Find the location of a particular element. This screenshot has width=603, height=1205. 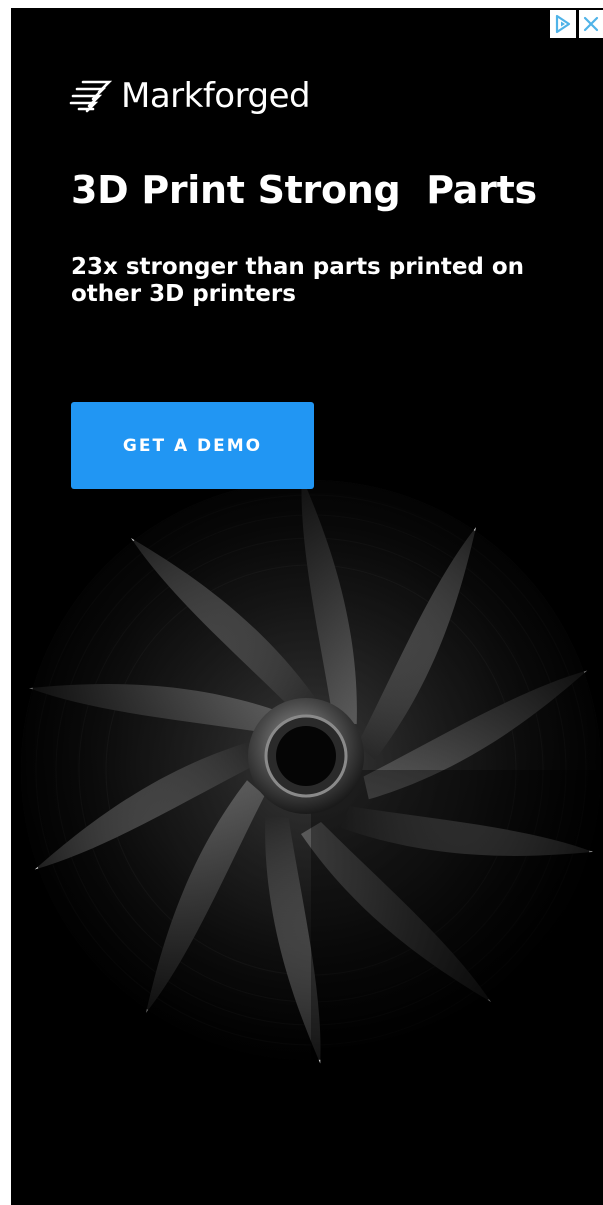

get-a-demo-button: GET A DEMO is located at coordinates (192, 445).